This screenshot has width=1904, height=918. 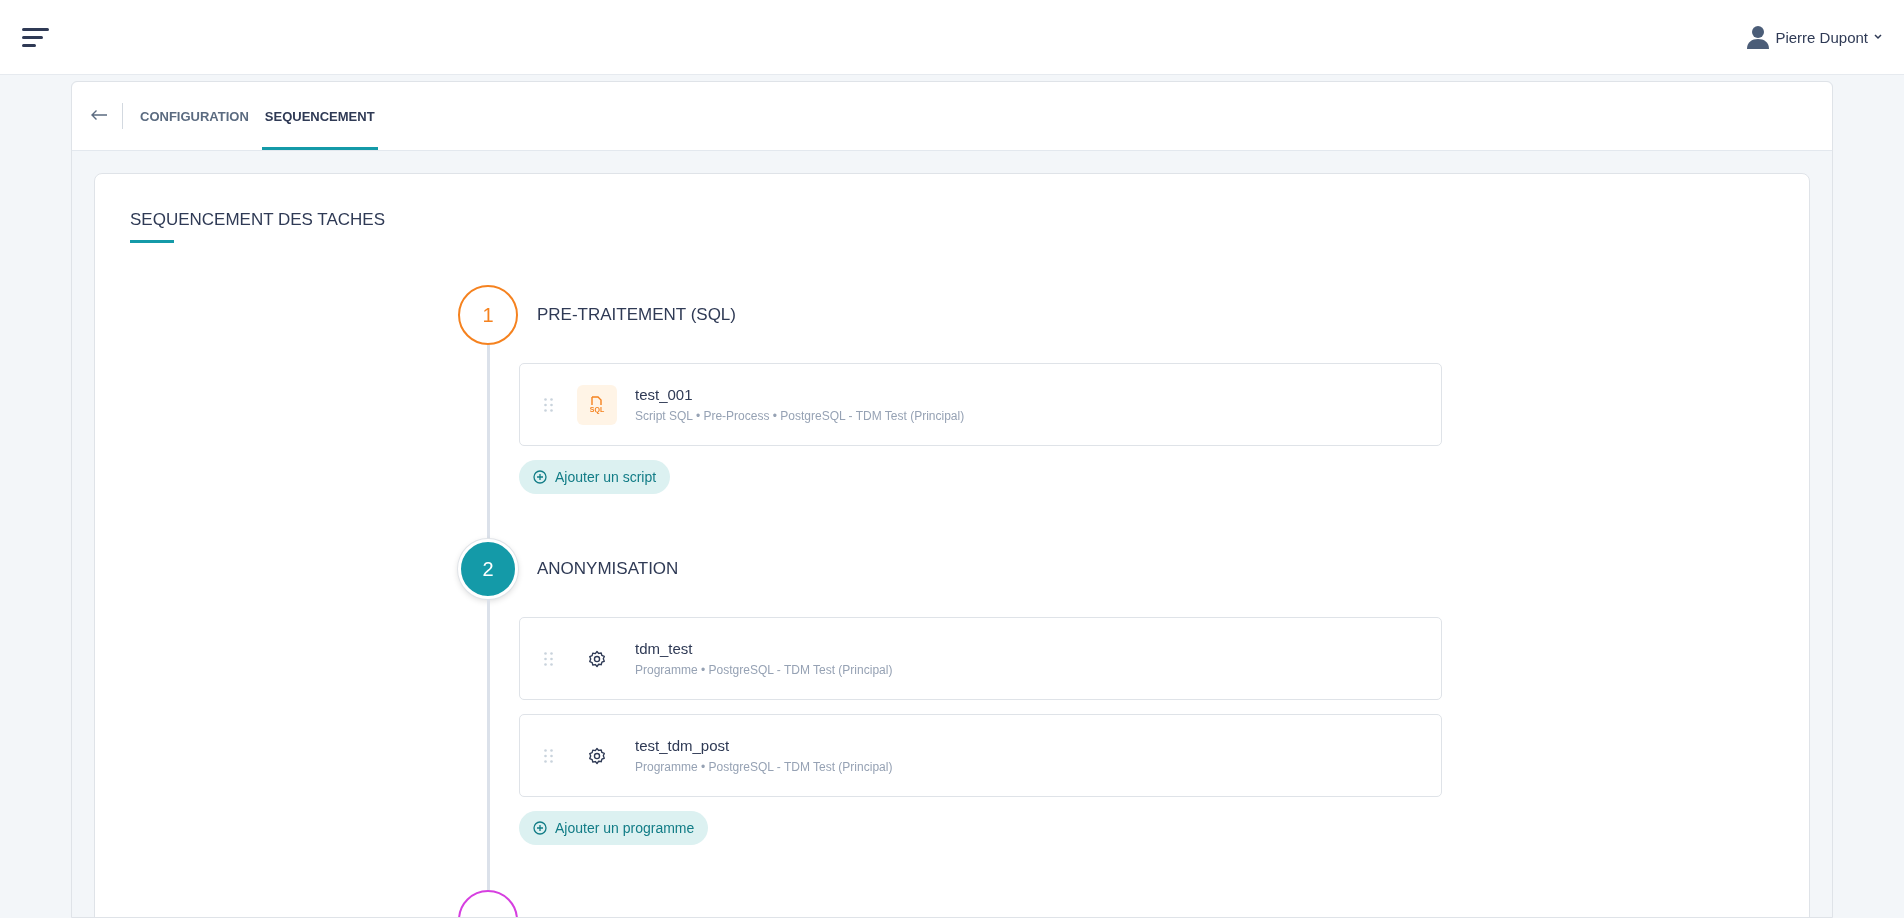 I want to click on step-number: 2, so click(x=488, y=569).